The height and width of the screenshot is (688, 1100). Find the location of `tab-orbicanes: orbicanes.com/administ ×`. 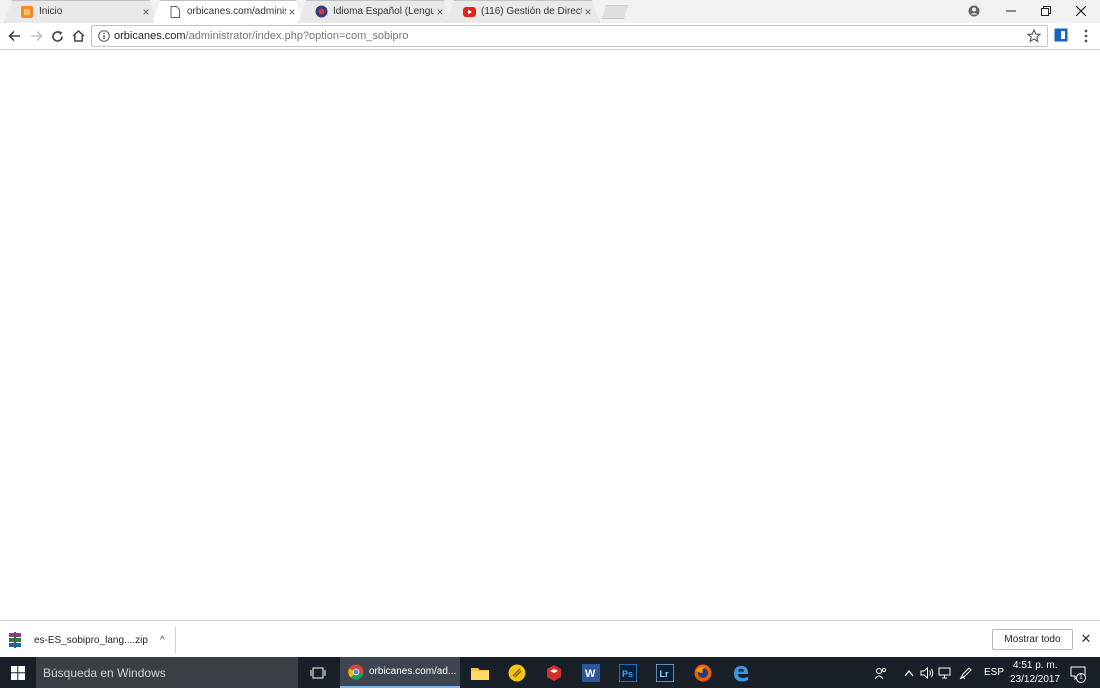

tab-orbicanes: orbicanes.com/administ × is located at coordinates (228, 11).